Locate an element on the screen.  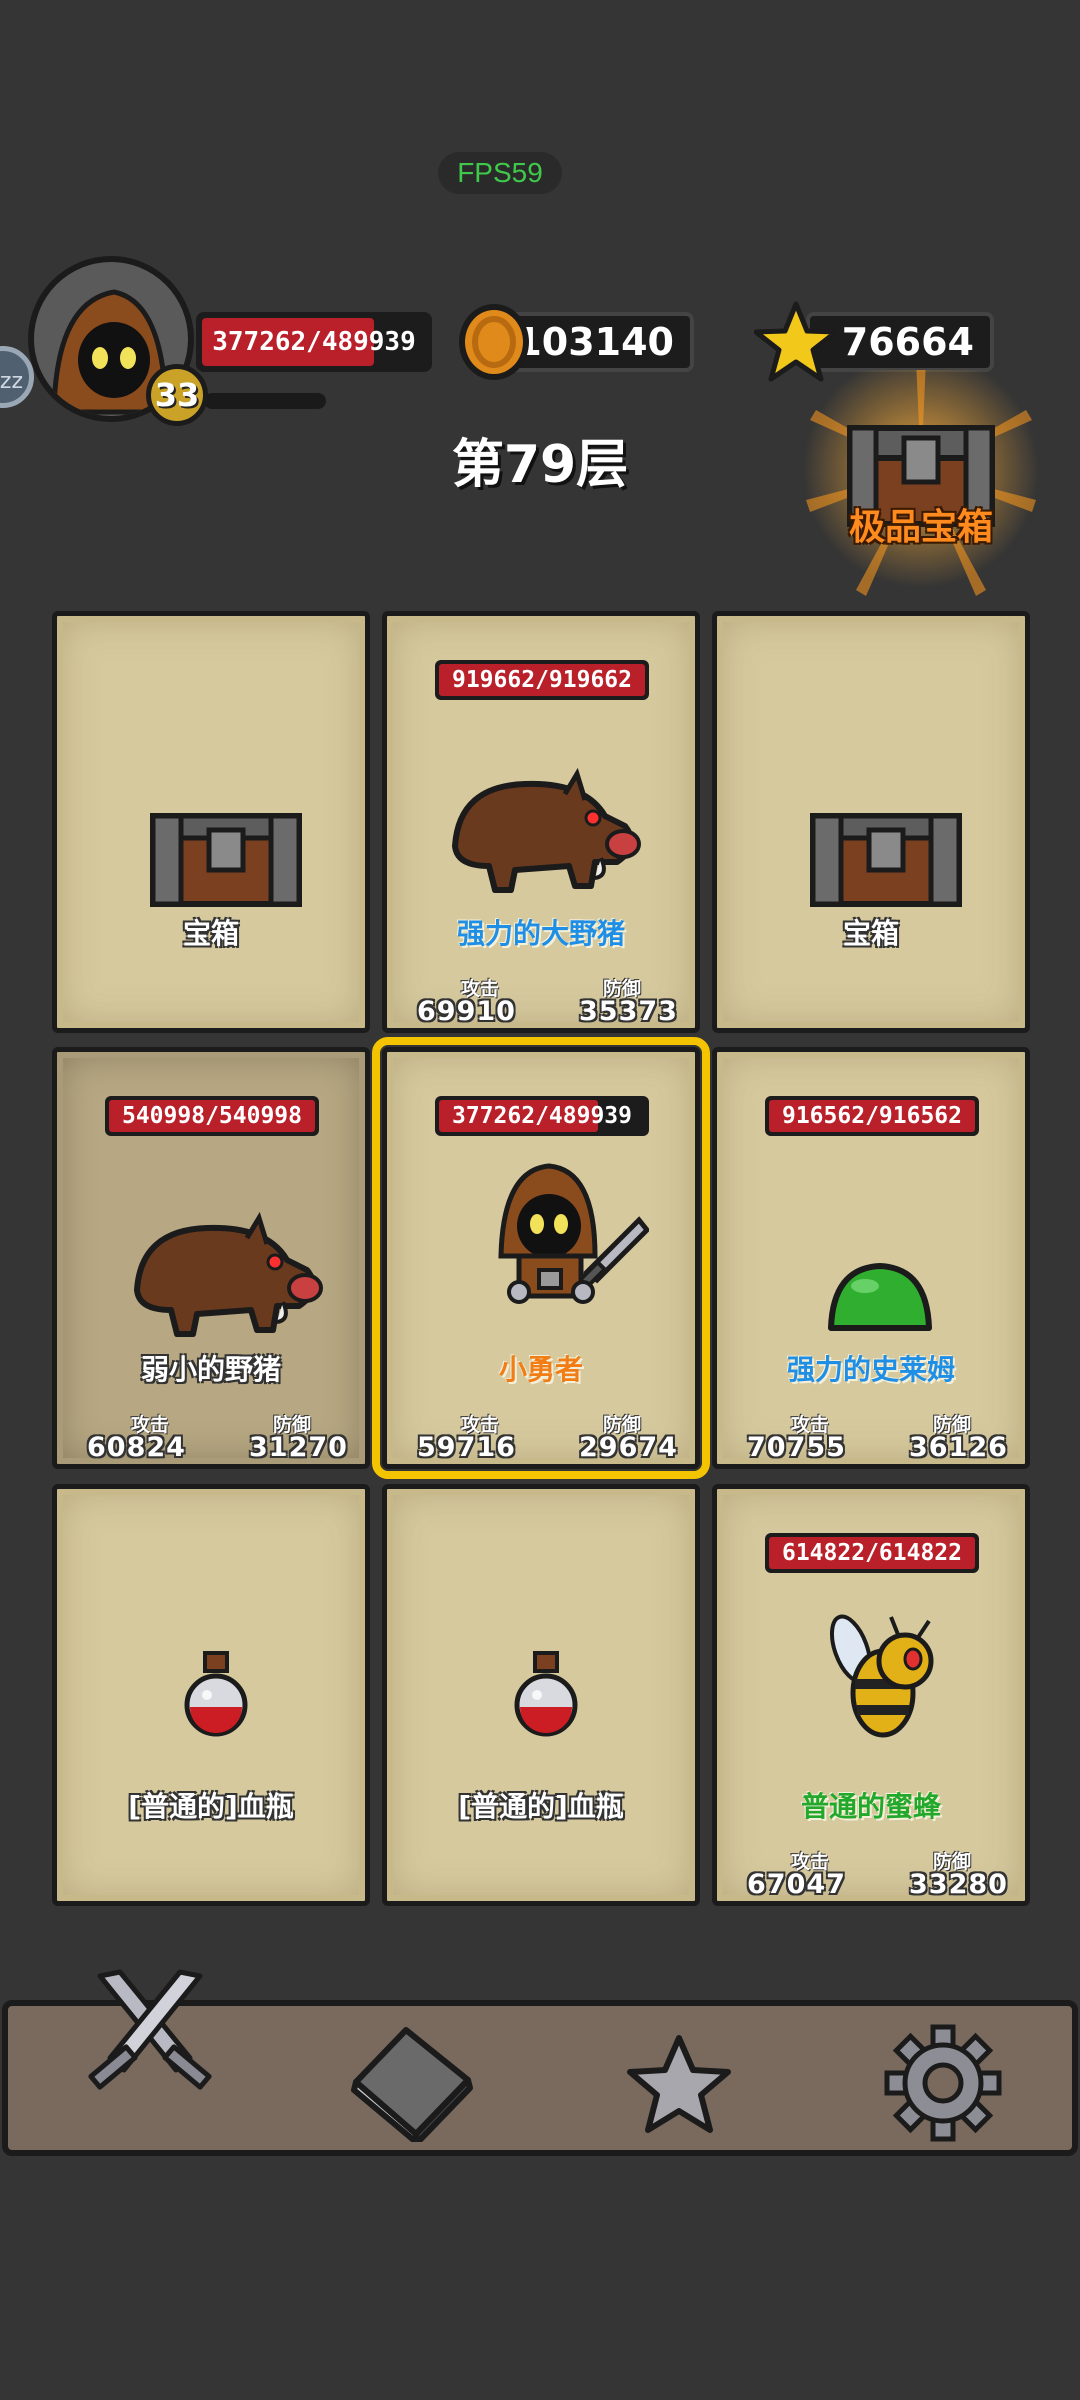
defense-value: 36126 is located at coordinates (958, 1447).